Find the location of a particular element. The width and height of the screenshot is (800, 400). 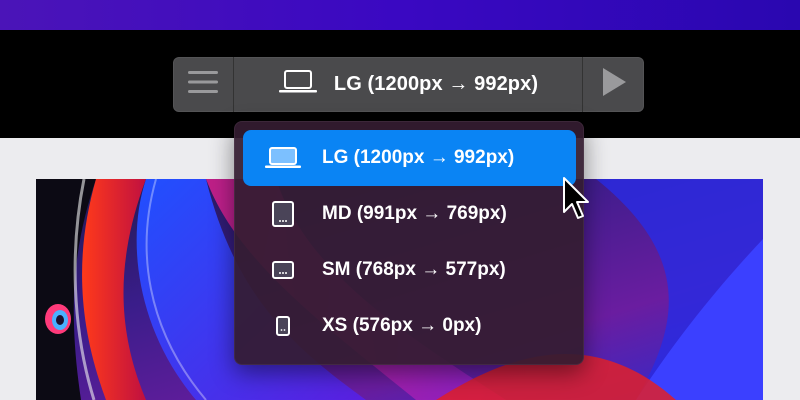

menu-button is located at coordinates (203, 84).